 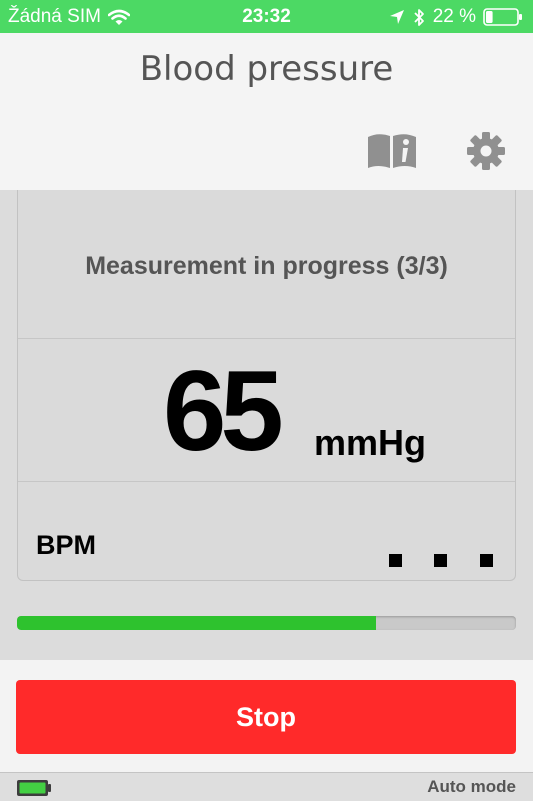 What do you see at coordinates (471, 786) in the screenshot?
I see `mode-label: Auto mode` at bounding box center [471, 786].